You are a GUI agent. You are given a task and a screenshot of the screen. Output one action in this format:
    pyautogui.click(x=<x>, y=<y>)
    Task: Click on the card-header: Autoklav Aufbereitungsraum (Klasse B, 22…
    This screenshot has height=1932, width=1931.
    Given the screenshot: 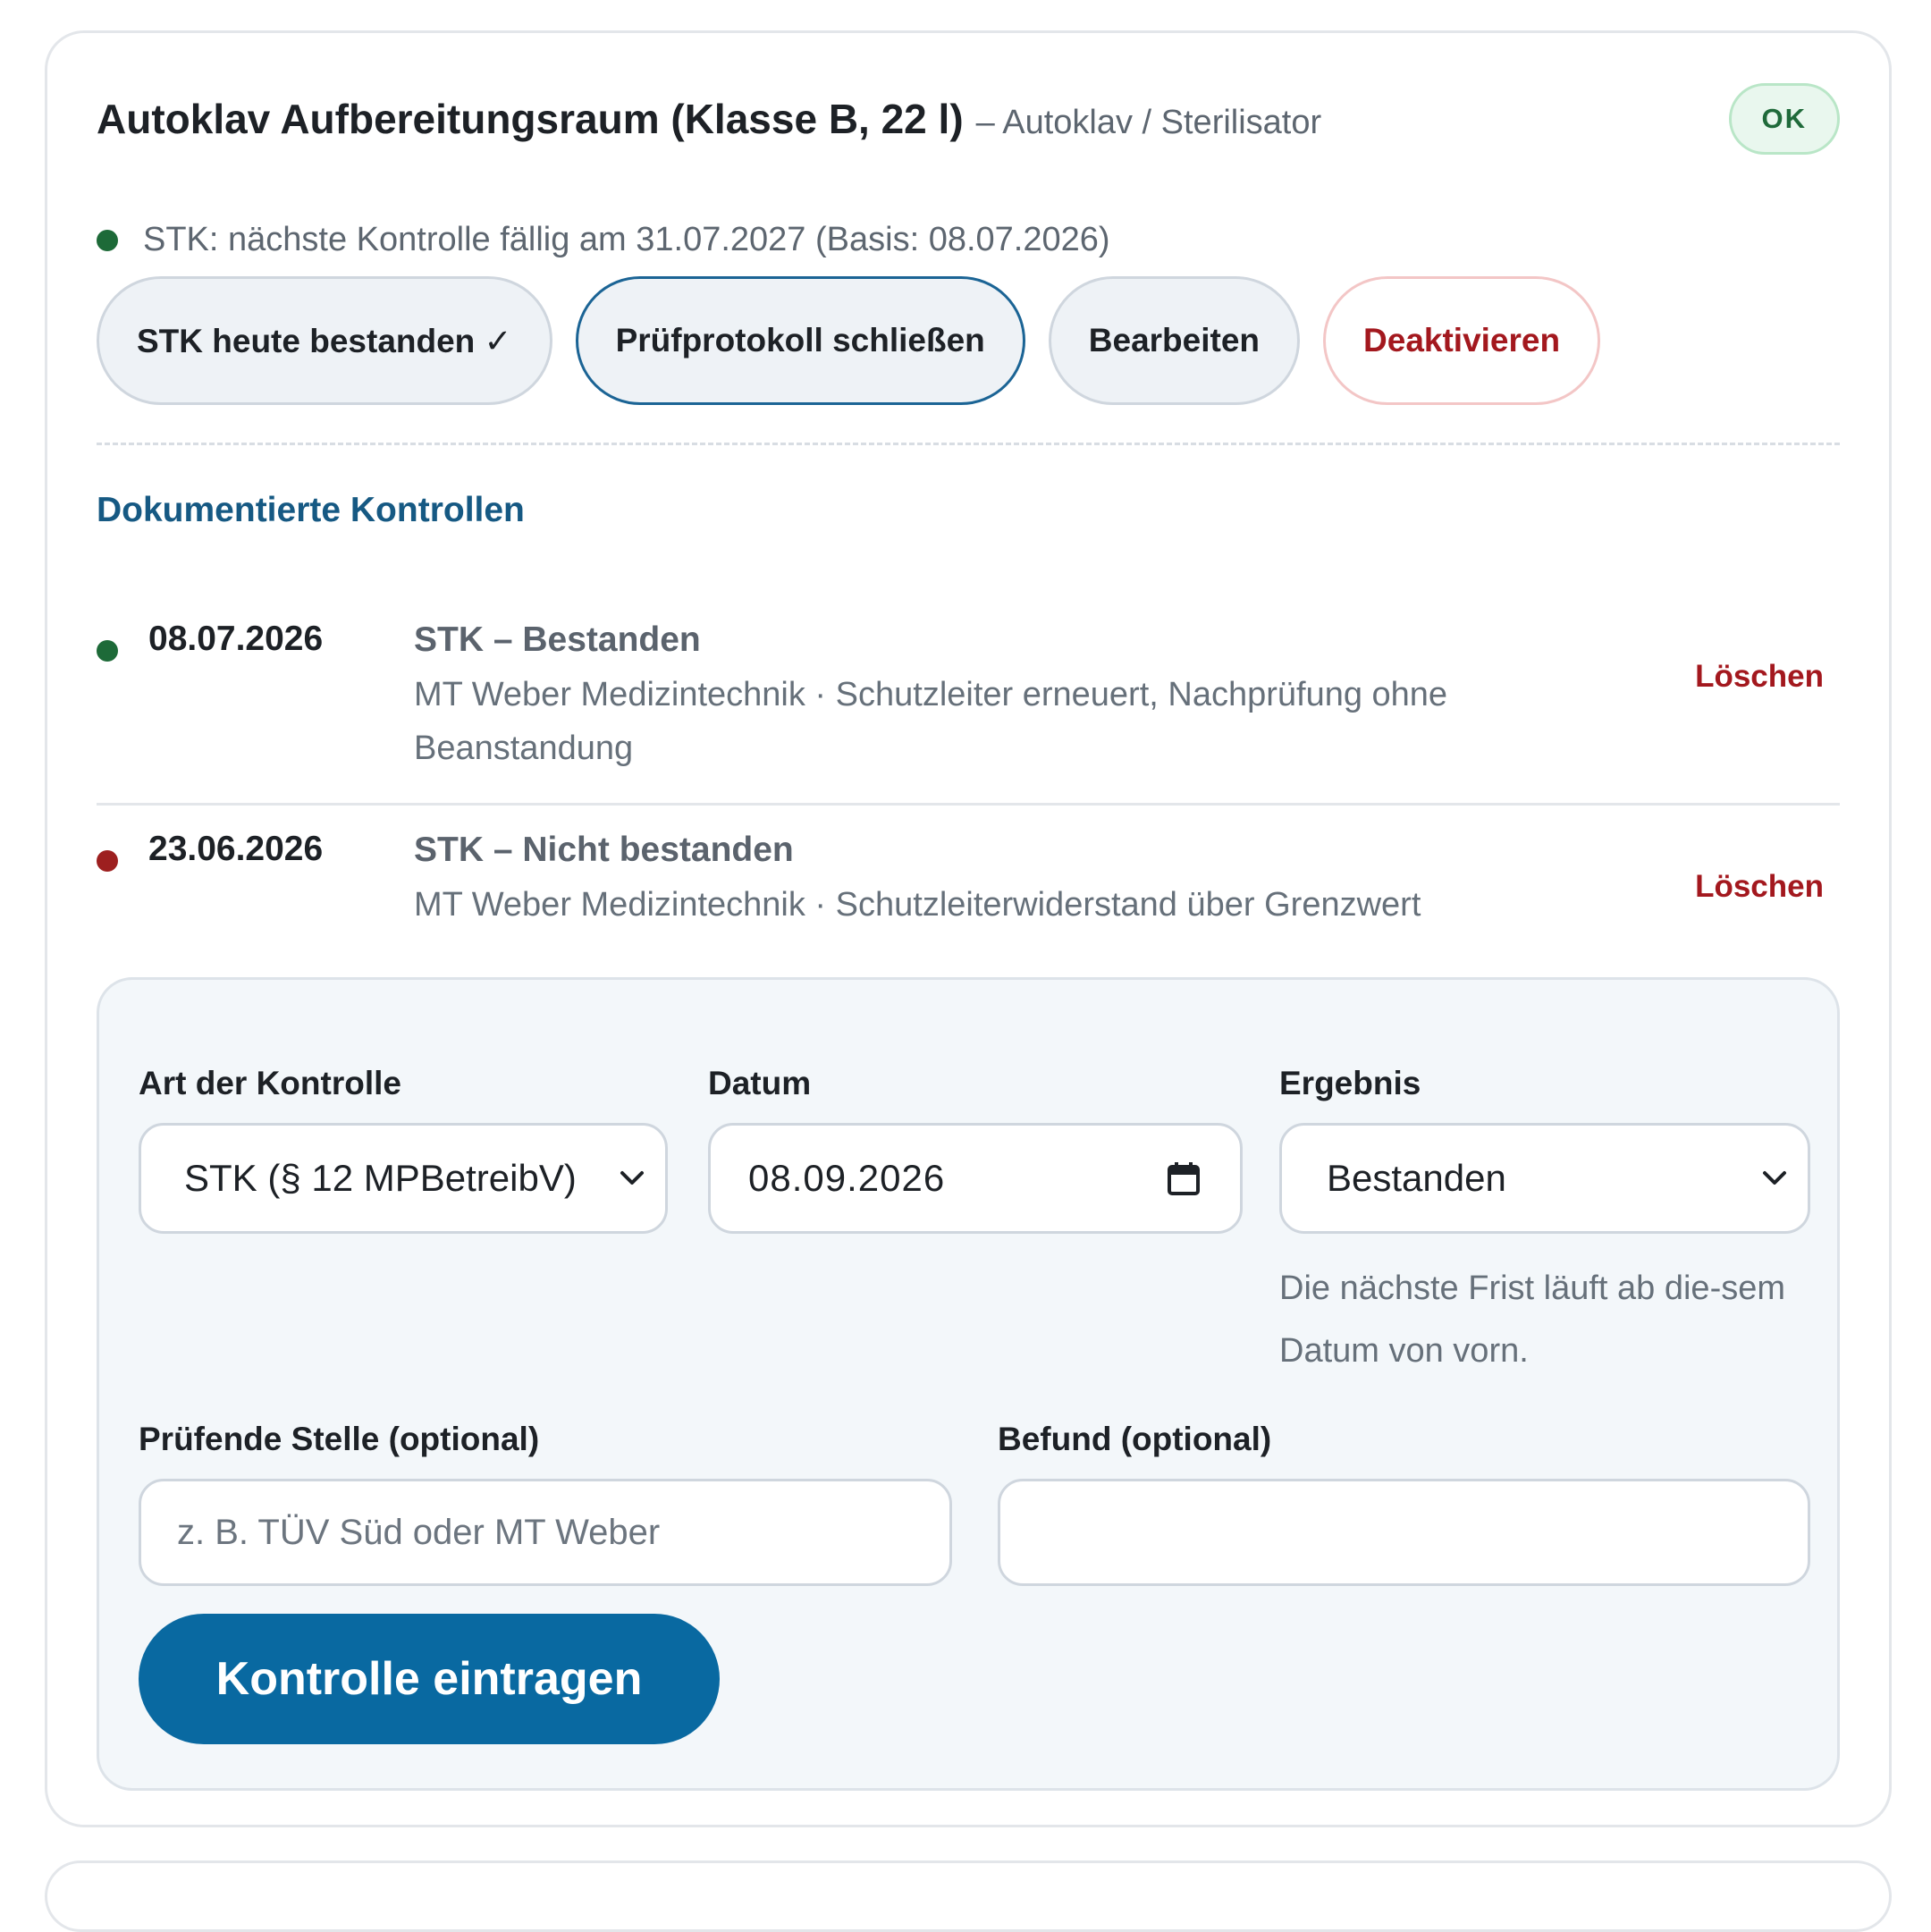 What is the action you would take?
    pyautogui.click(x=968, y=119)
    